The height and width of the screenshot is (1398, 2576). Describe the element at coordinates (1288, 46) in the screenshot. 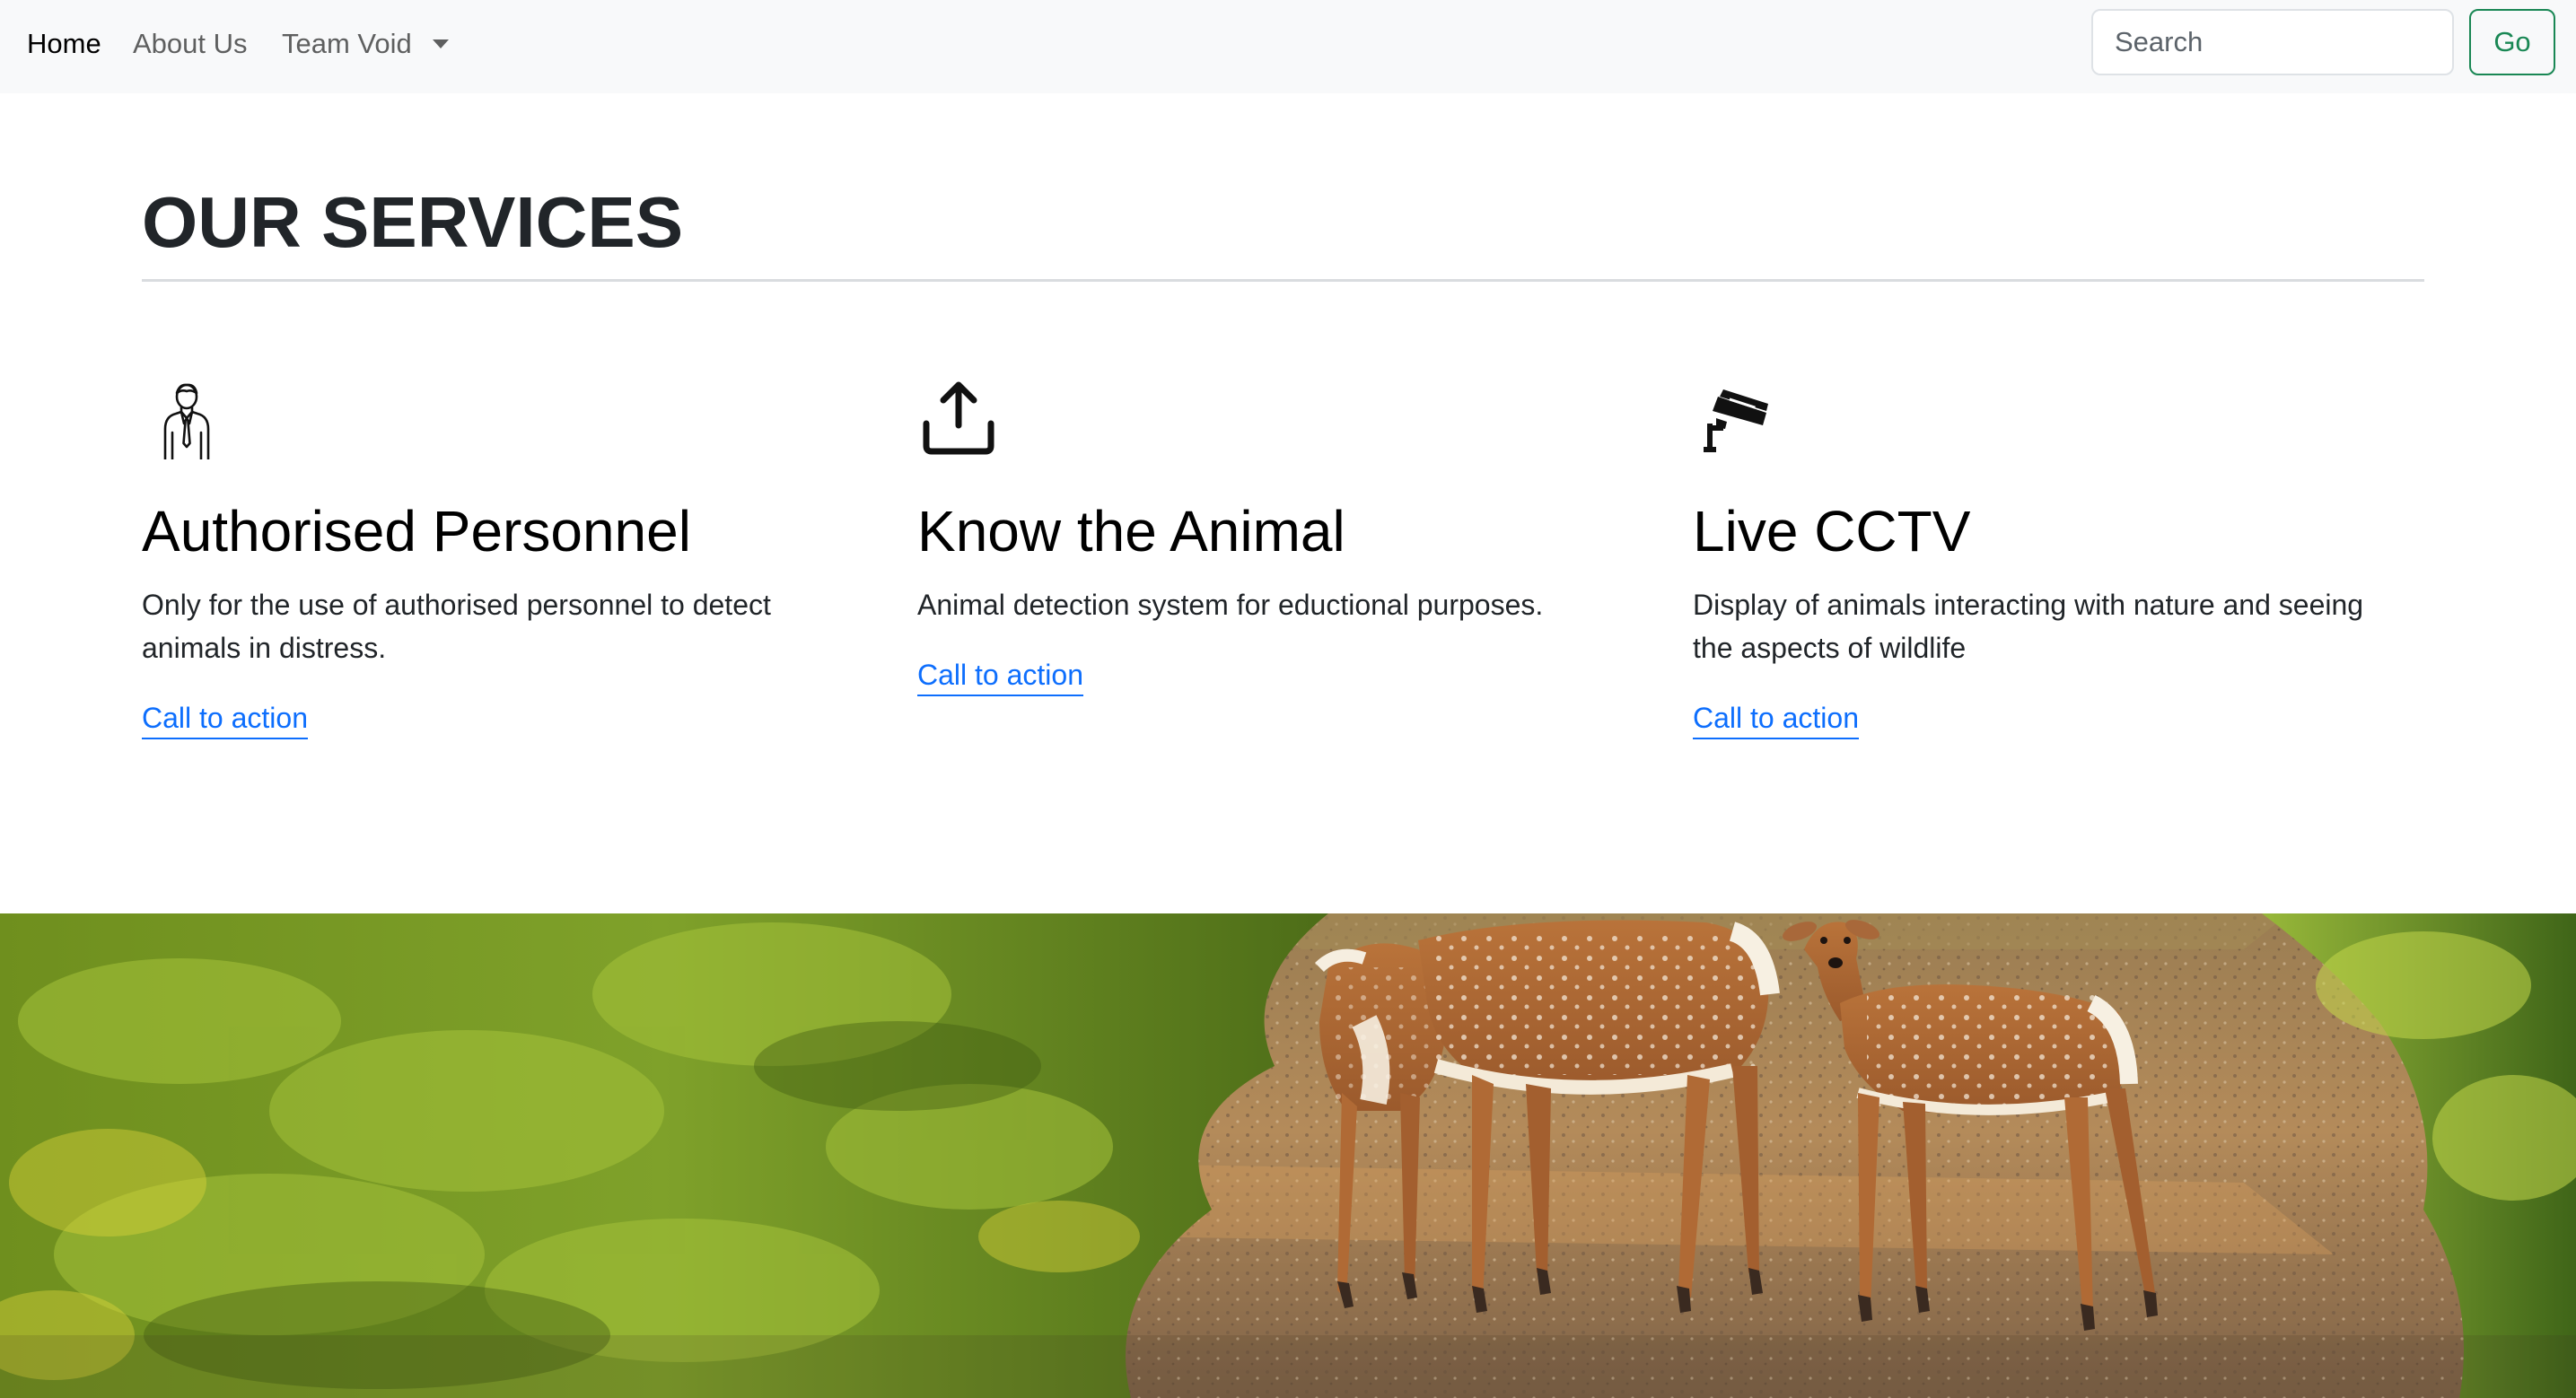

I see `navbar: Home About Us Team Void Go` at that location.